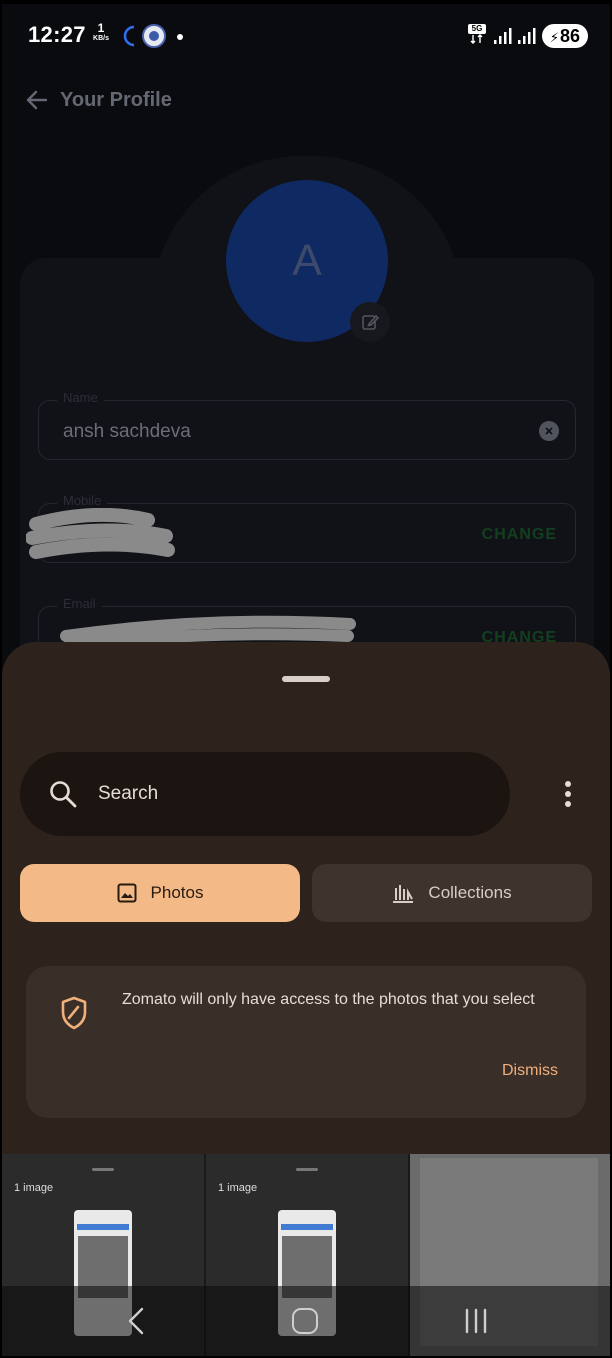 This screenshot has width=612, height=1358. I want to click on mobile-field-label: Mobile, so click(82, 500).